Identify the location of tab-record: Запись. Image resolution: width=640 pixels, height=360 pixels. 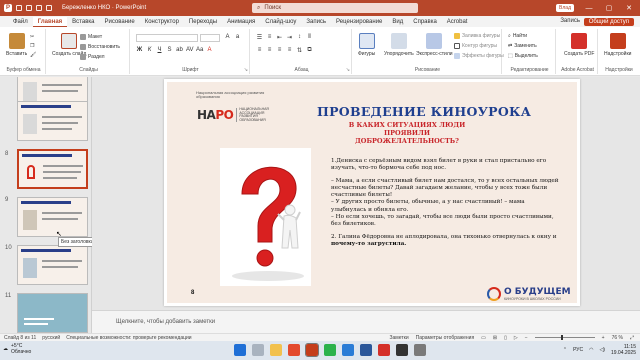
(316, 22).